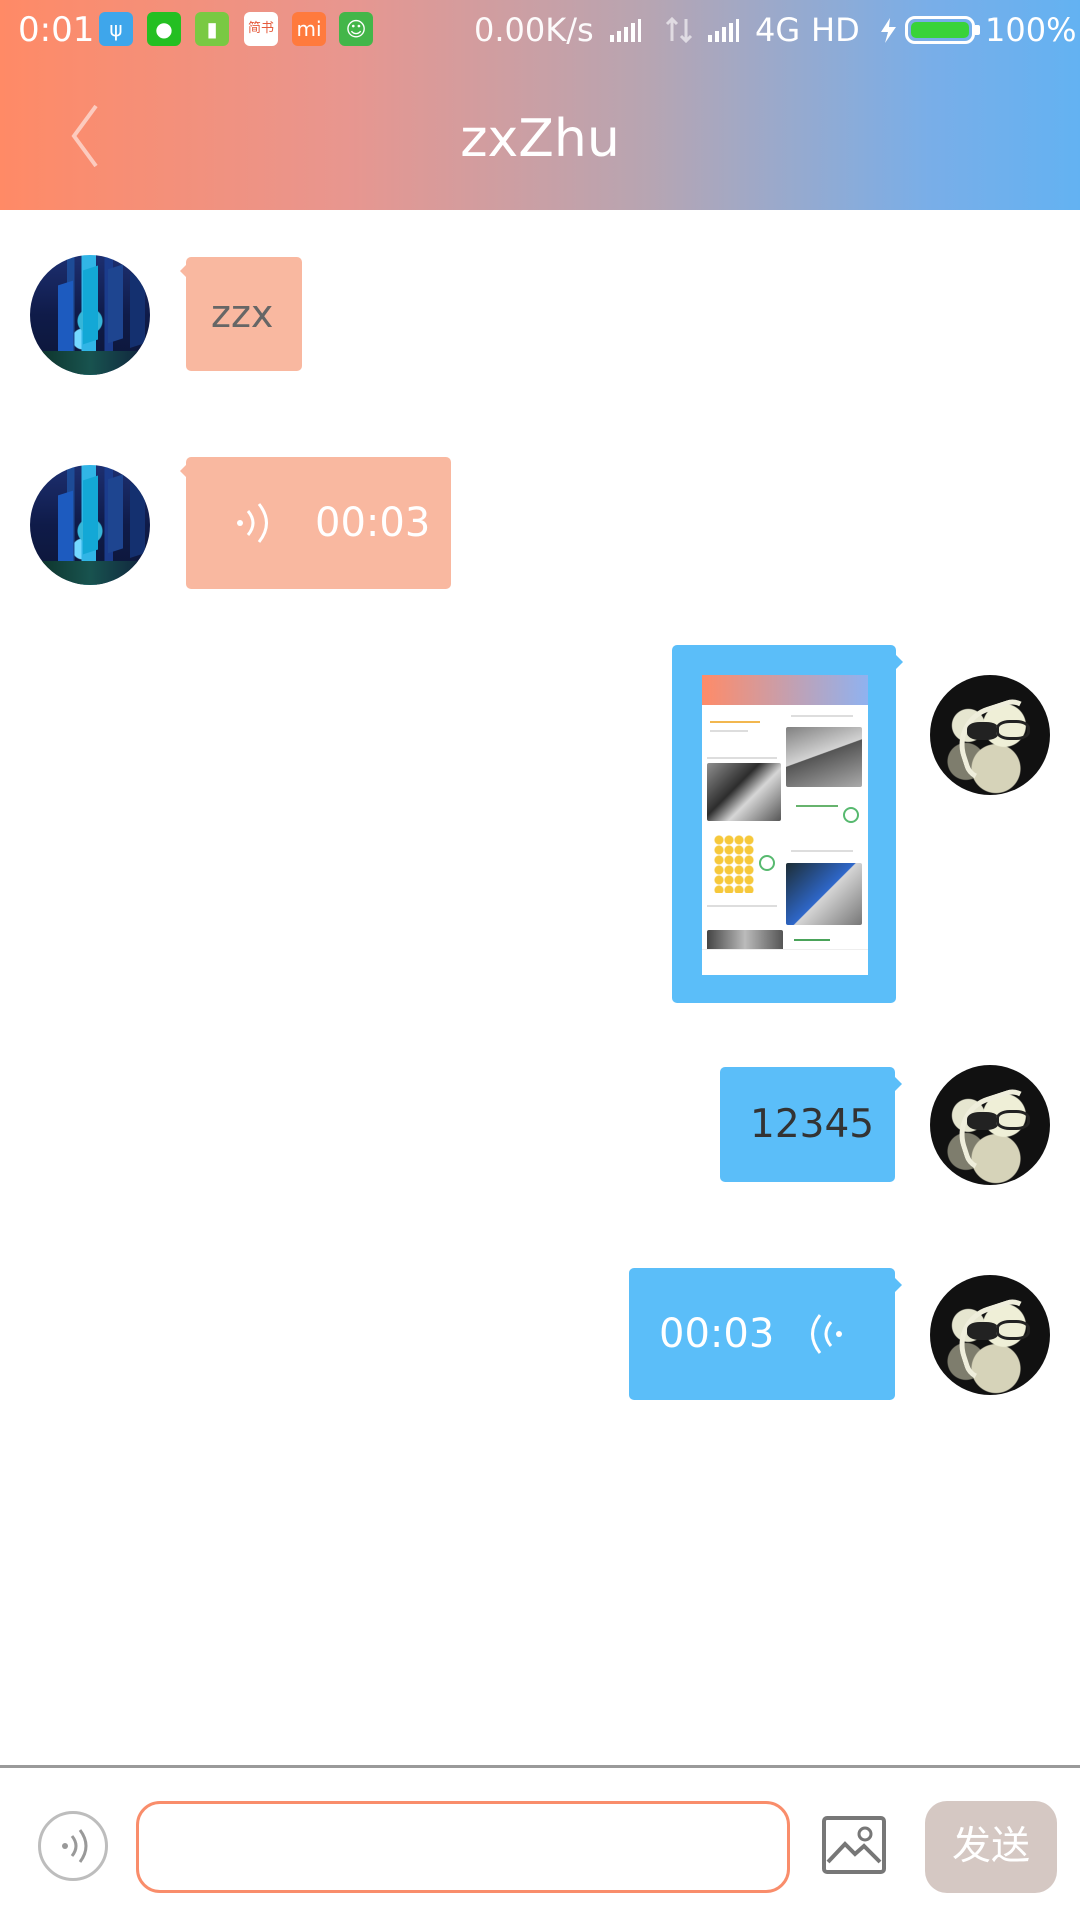 The width and height of the screenshot is (1080, 1920). Describe the element at coordinates (625, 30) in the screenshot. I see `signal-icon` at that location.